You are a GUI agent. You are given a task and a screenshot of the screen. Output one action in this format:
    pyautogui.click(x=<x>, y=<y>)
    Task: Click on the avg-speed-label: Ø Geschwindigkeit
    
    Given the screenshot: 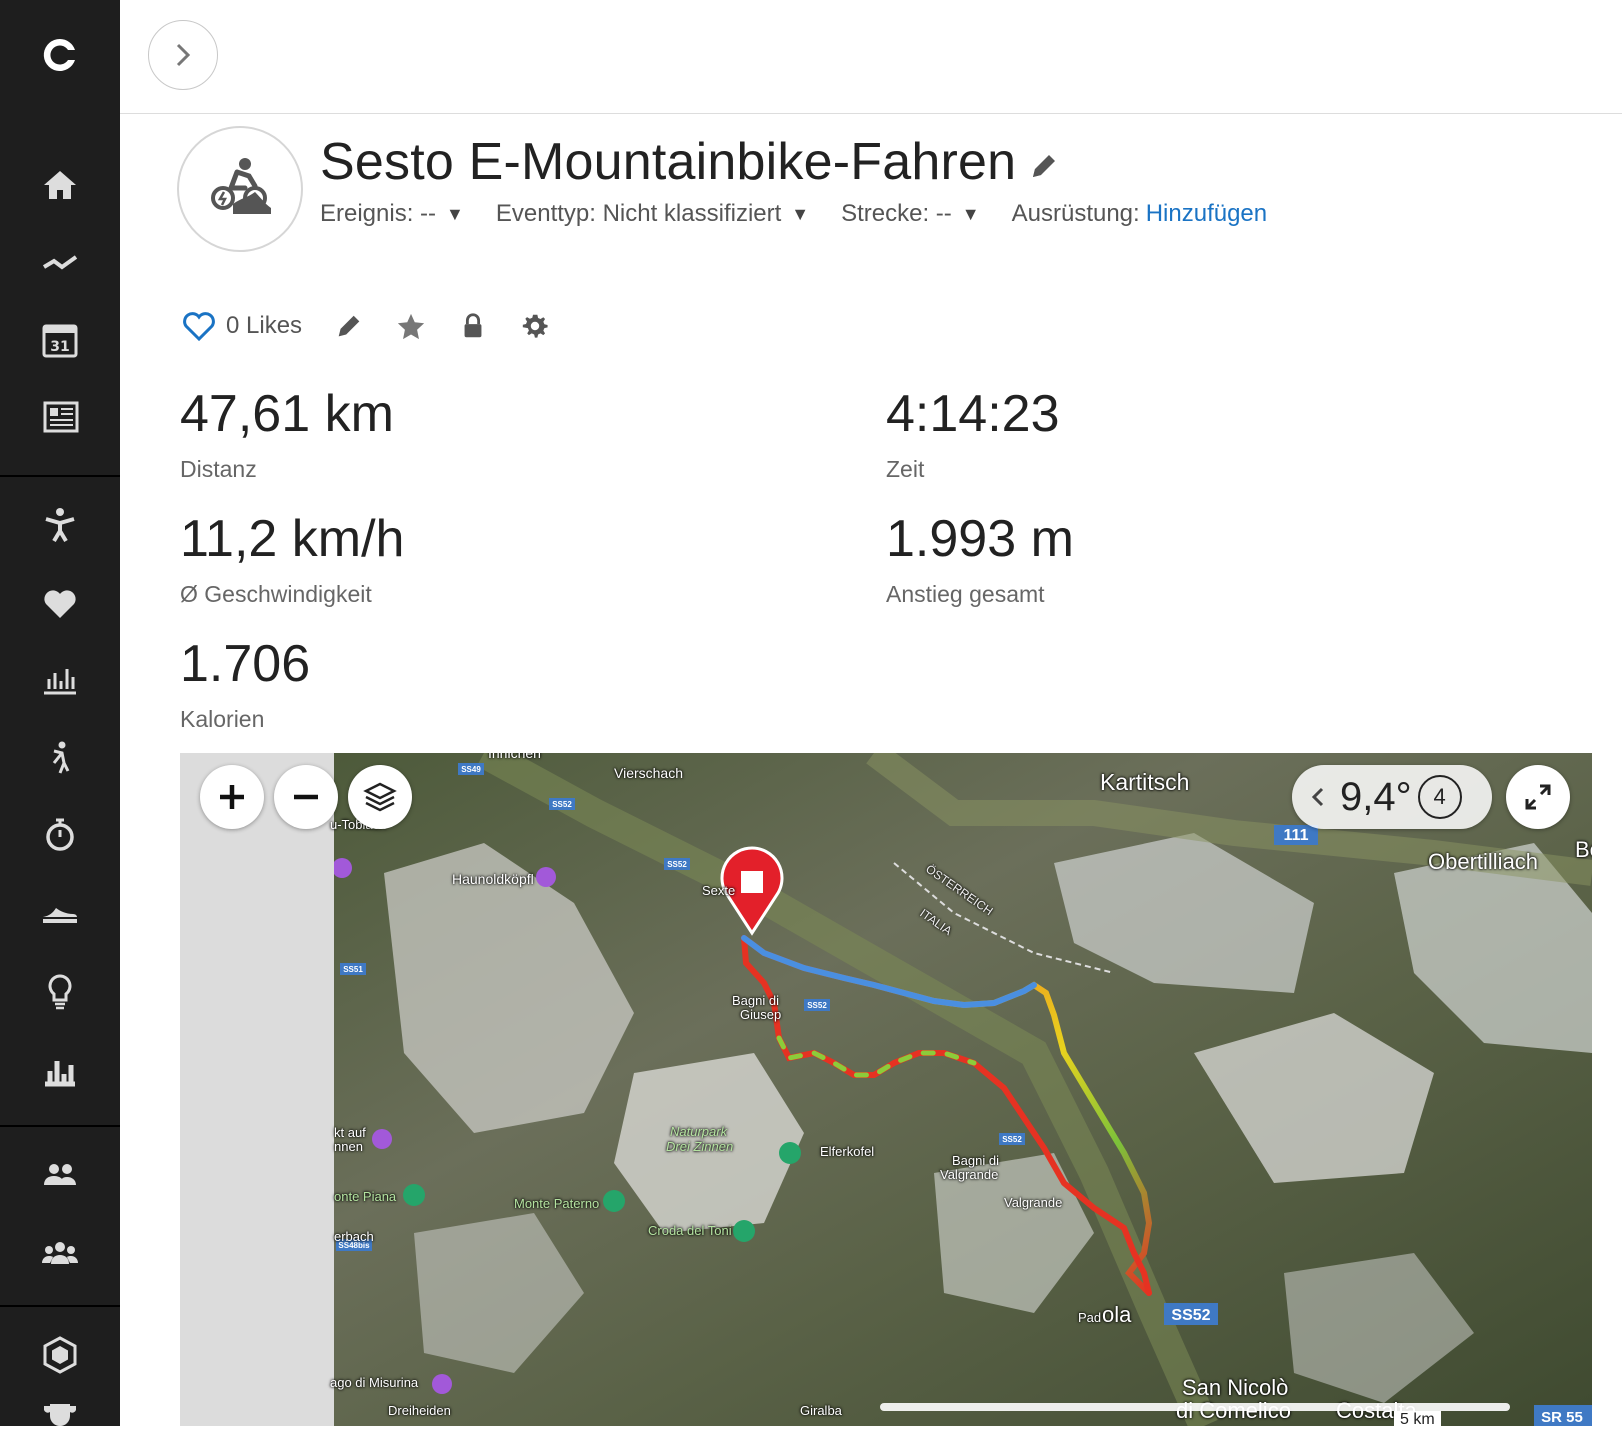 What is the action you would take?
    pyautogui.click(x=276, y=594)
    